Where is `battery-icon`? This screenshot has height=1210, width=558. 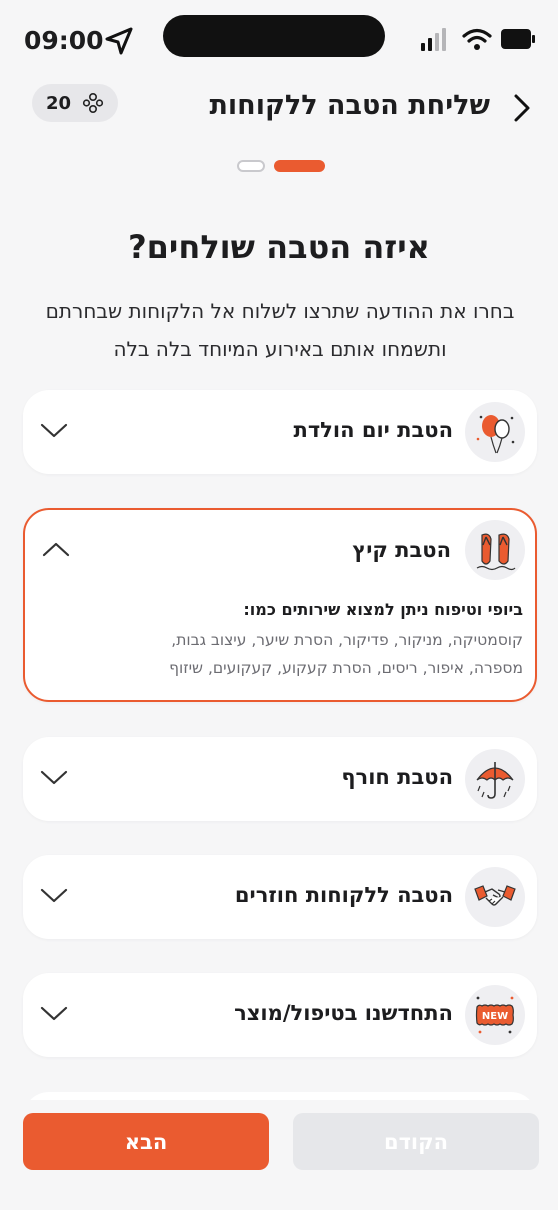 battery-icon is located at coordinates (518, 39).